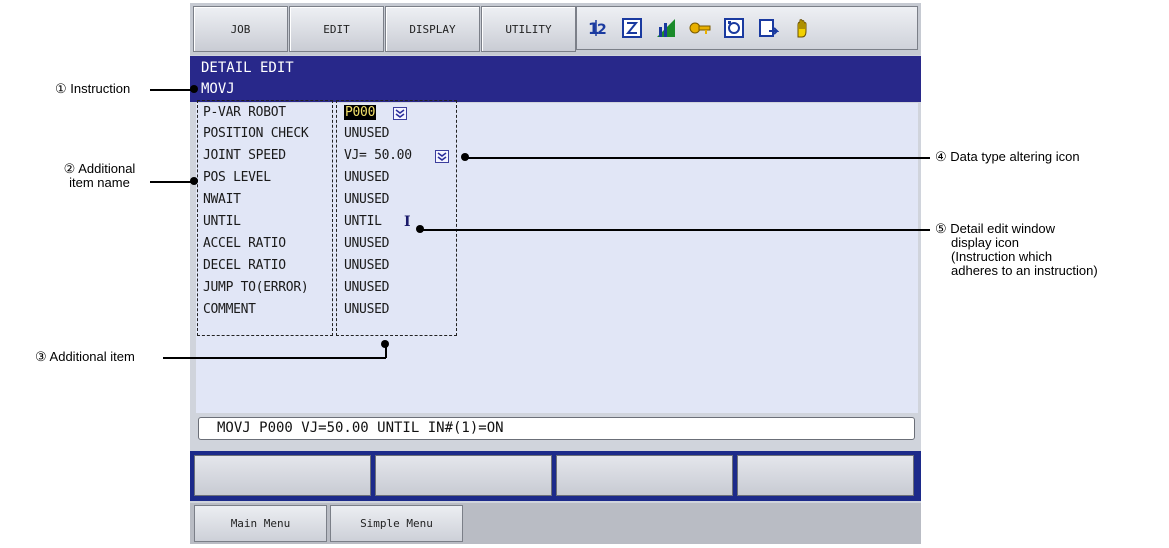 The image size is (1169, 548). Describe the element at coordinates (99, 182) in the screenshot. I see `callout-line: item name` at that location.